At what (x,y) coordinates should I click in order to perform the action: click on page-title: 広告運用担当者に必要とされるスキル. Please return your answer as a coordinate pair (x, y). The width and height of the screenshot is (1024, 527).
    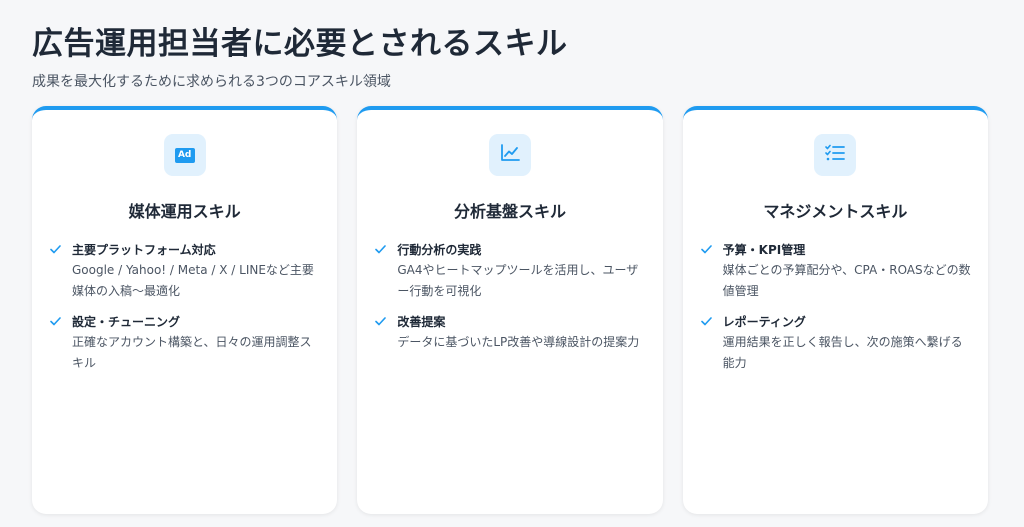
    Looking at the image, I should click on (300, 44).